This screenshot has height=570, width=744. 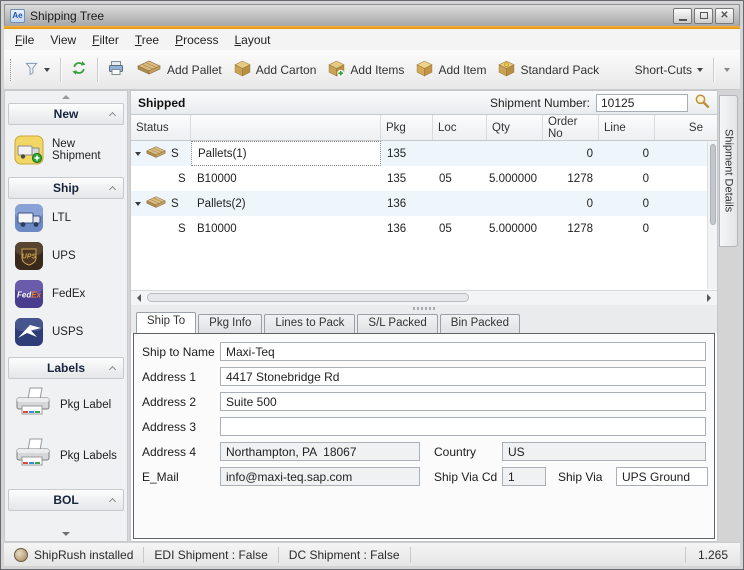 I want to click on fedex-logo-icon: FedEx, so click(x=29, y=294).